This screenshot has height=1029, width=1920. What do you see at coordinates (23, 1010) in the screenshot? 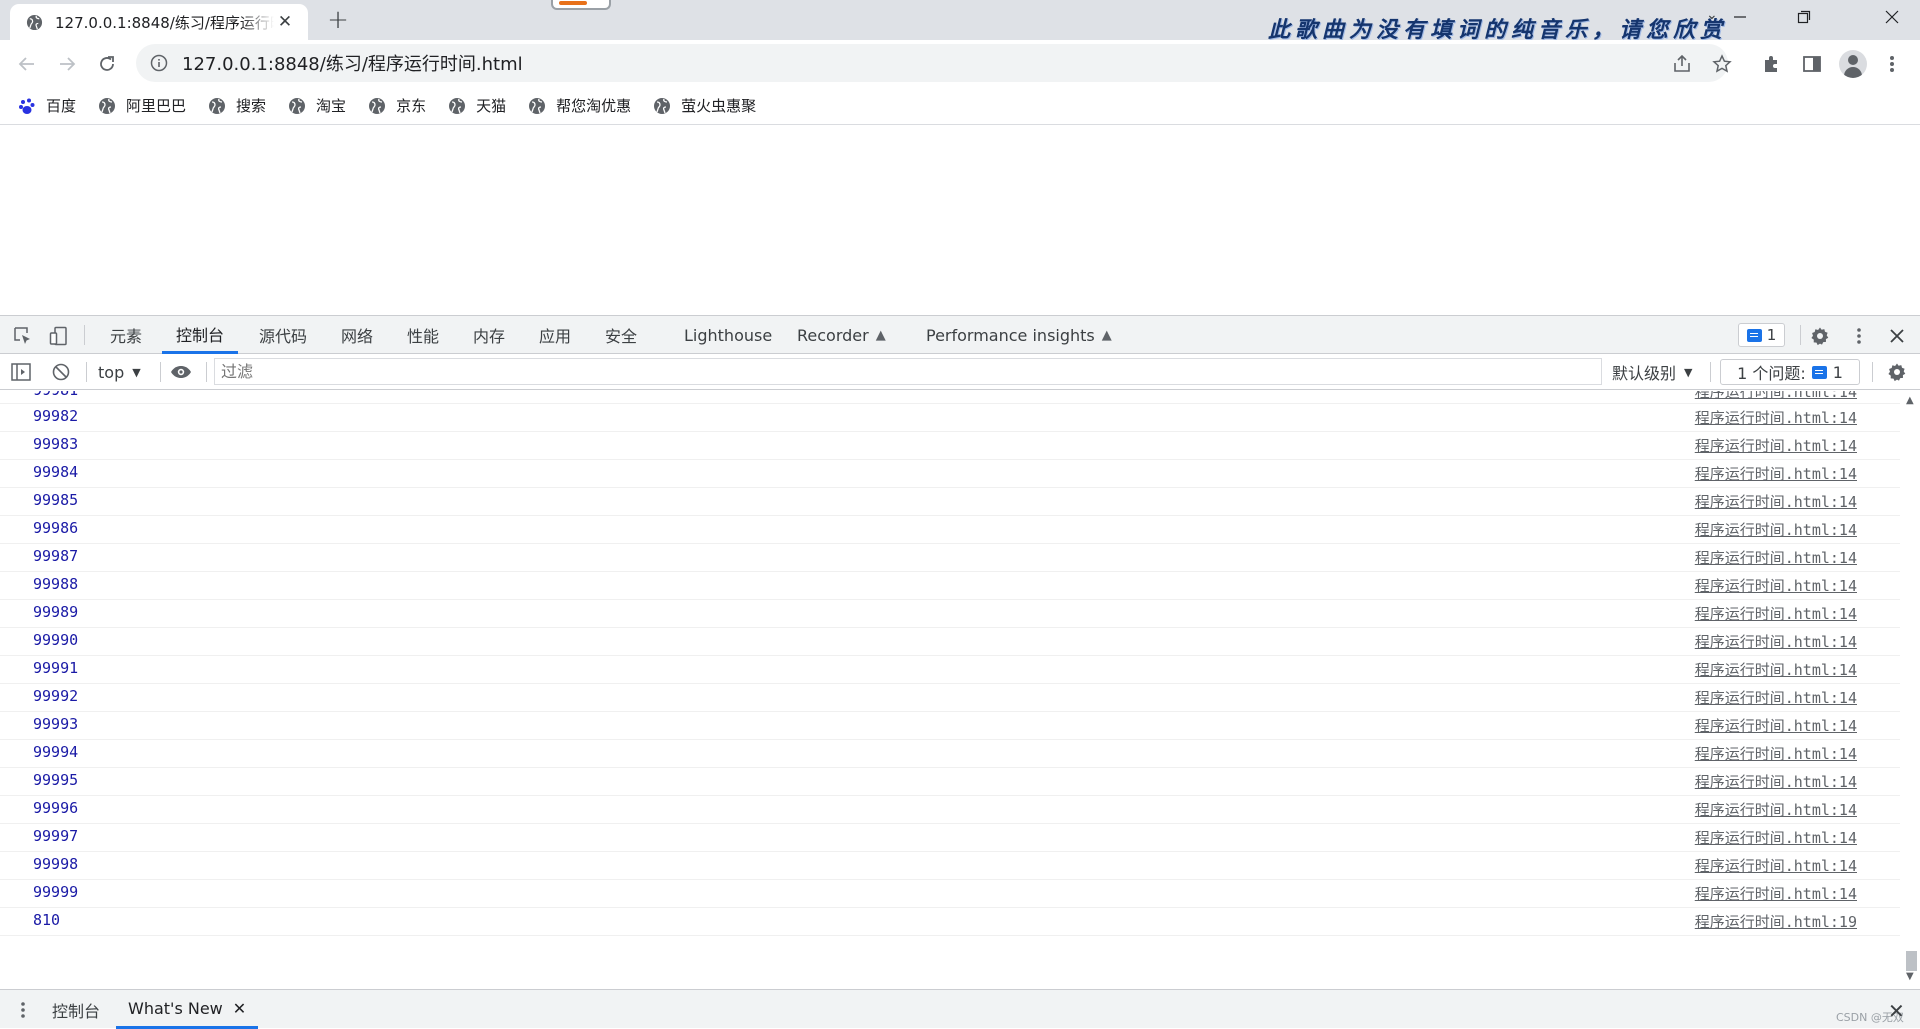
I see `drawer-menu-kebab-icon` at bounding box center [23, 1010].